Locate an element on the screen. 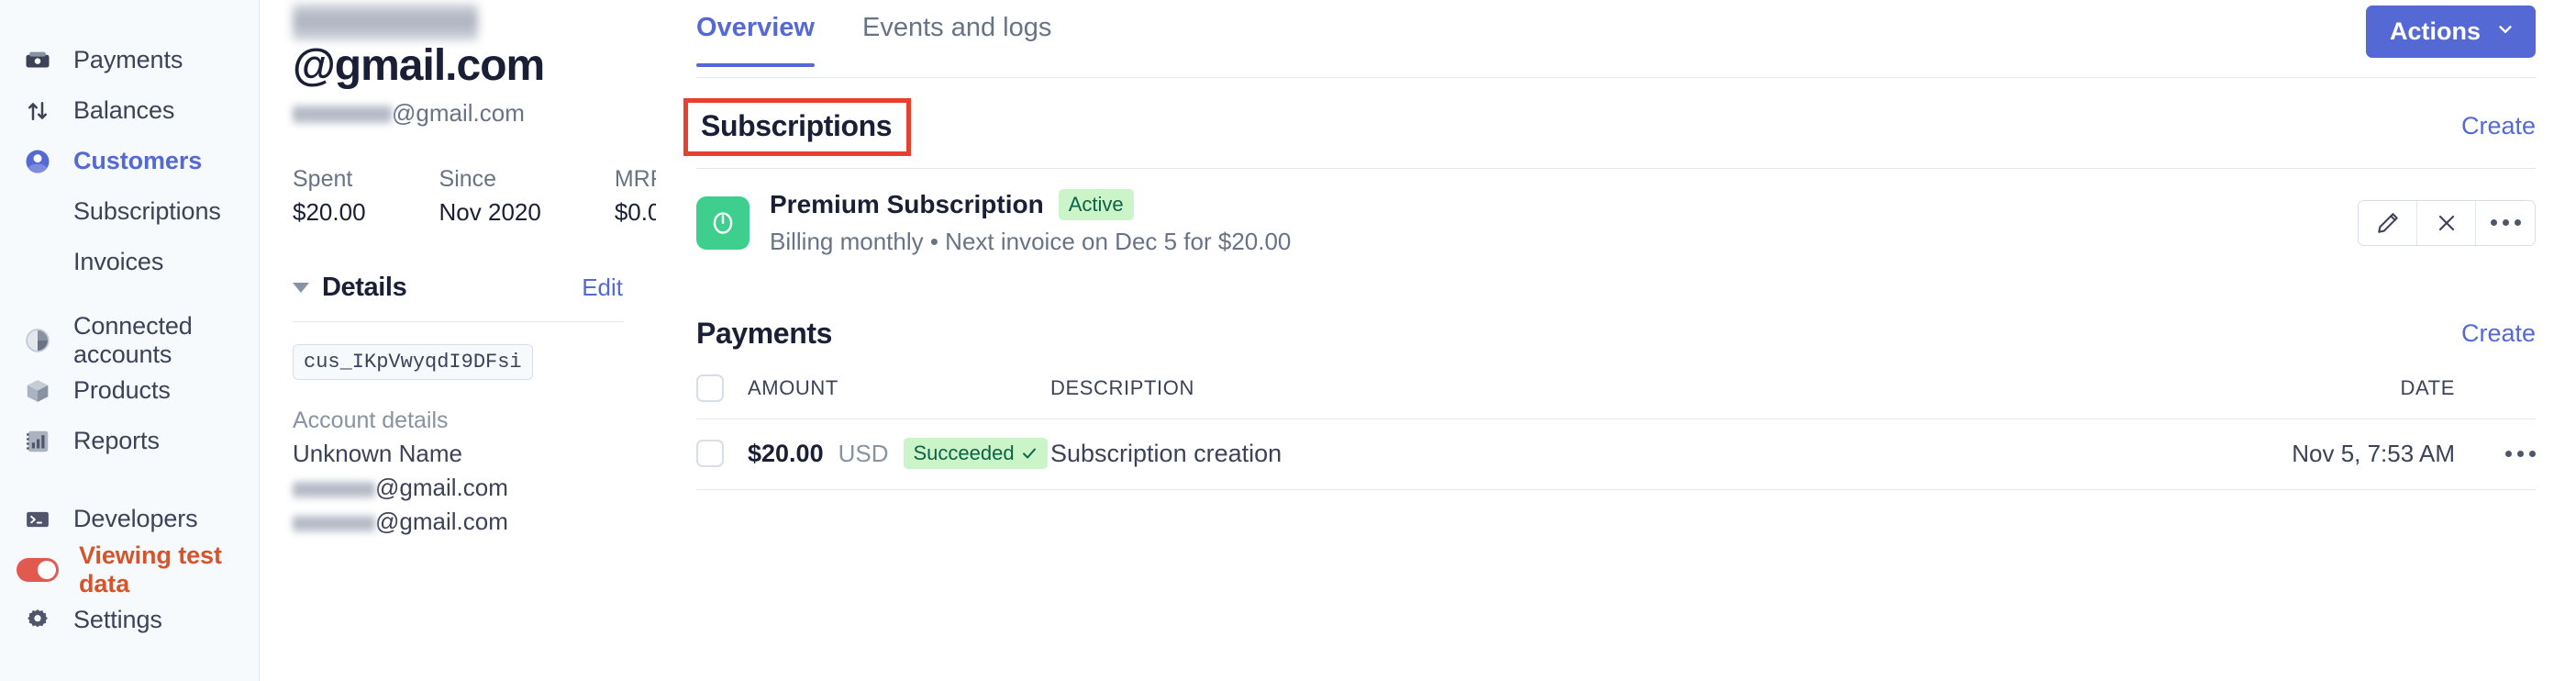  customer-stats: Spent $20.00 Since Nov 2020 MRR $0.00 is located at coordinates (491, 196).